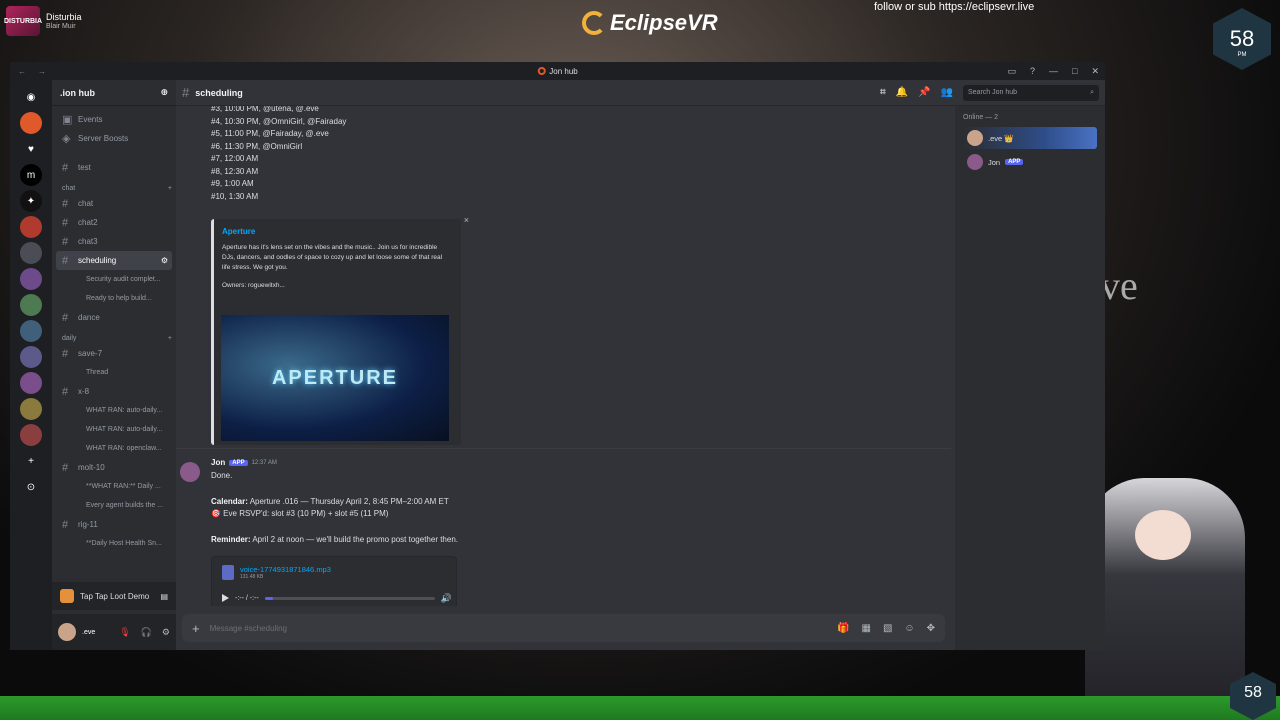 The width and height of the screenshot is (1280, 720). I want to click on user-panel: .eve 🎙 🎧 ⚙, so click(114, 632).